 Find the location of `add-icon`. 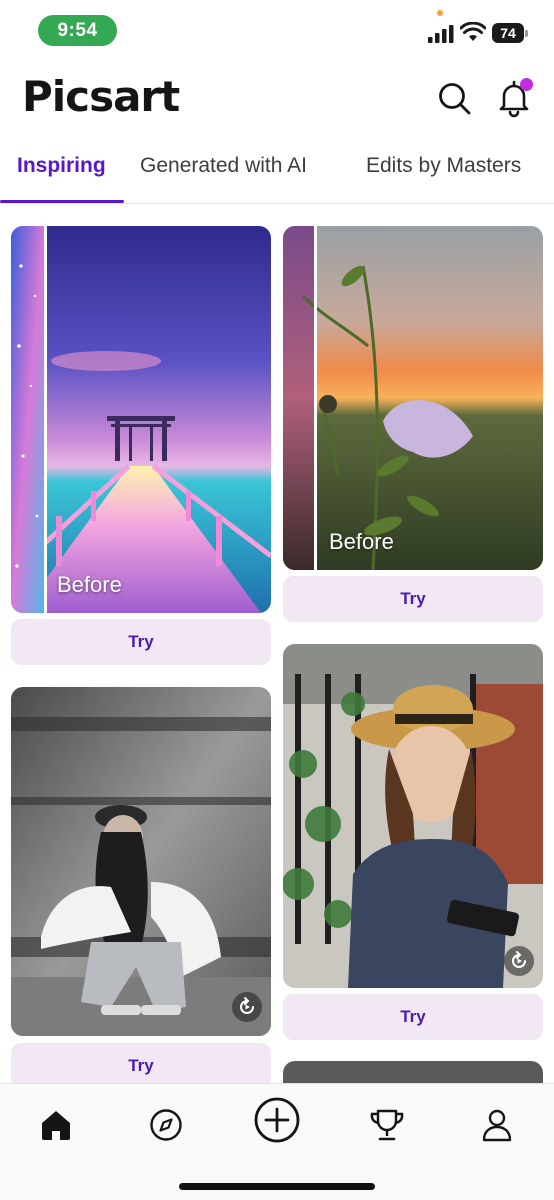

add-icon is located at coordinates (277, 1120).